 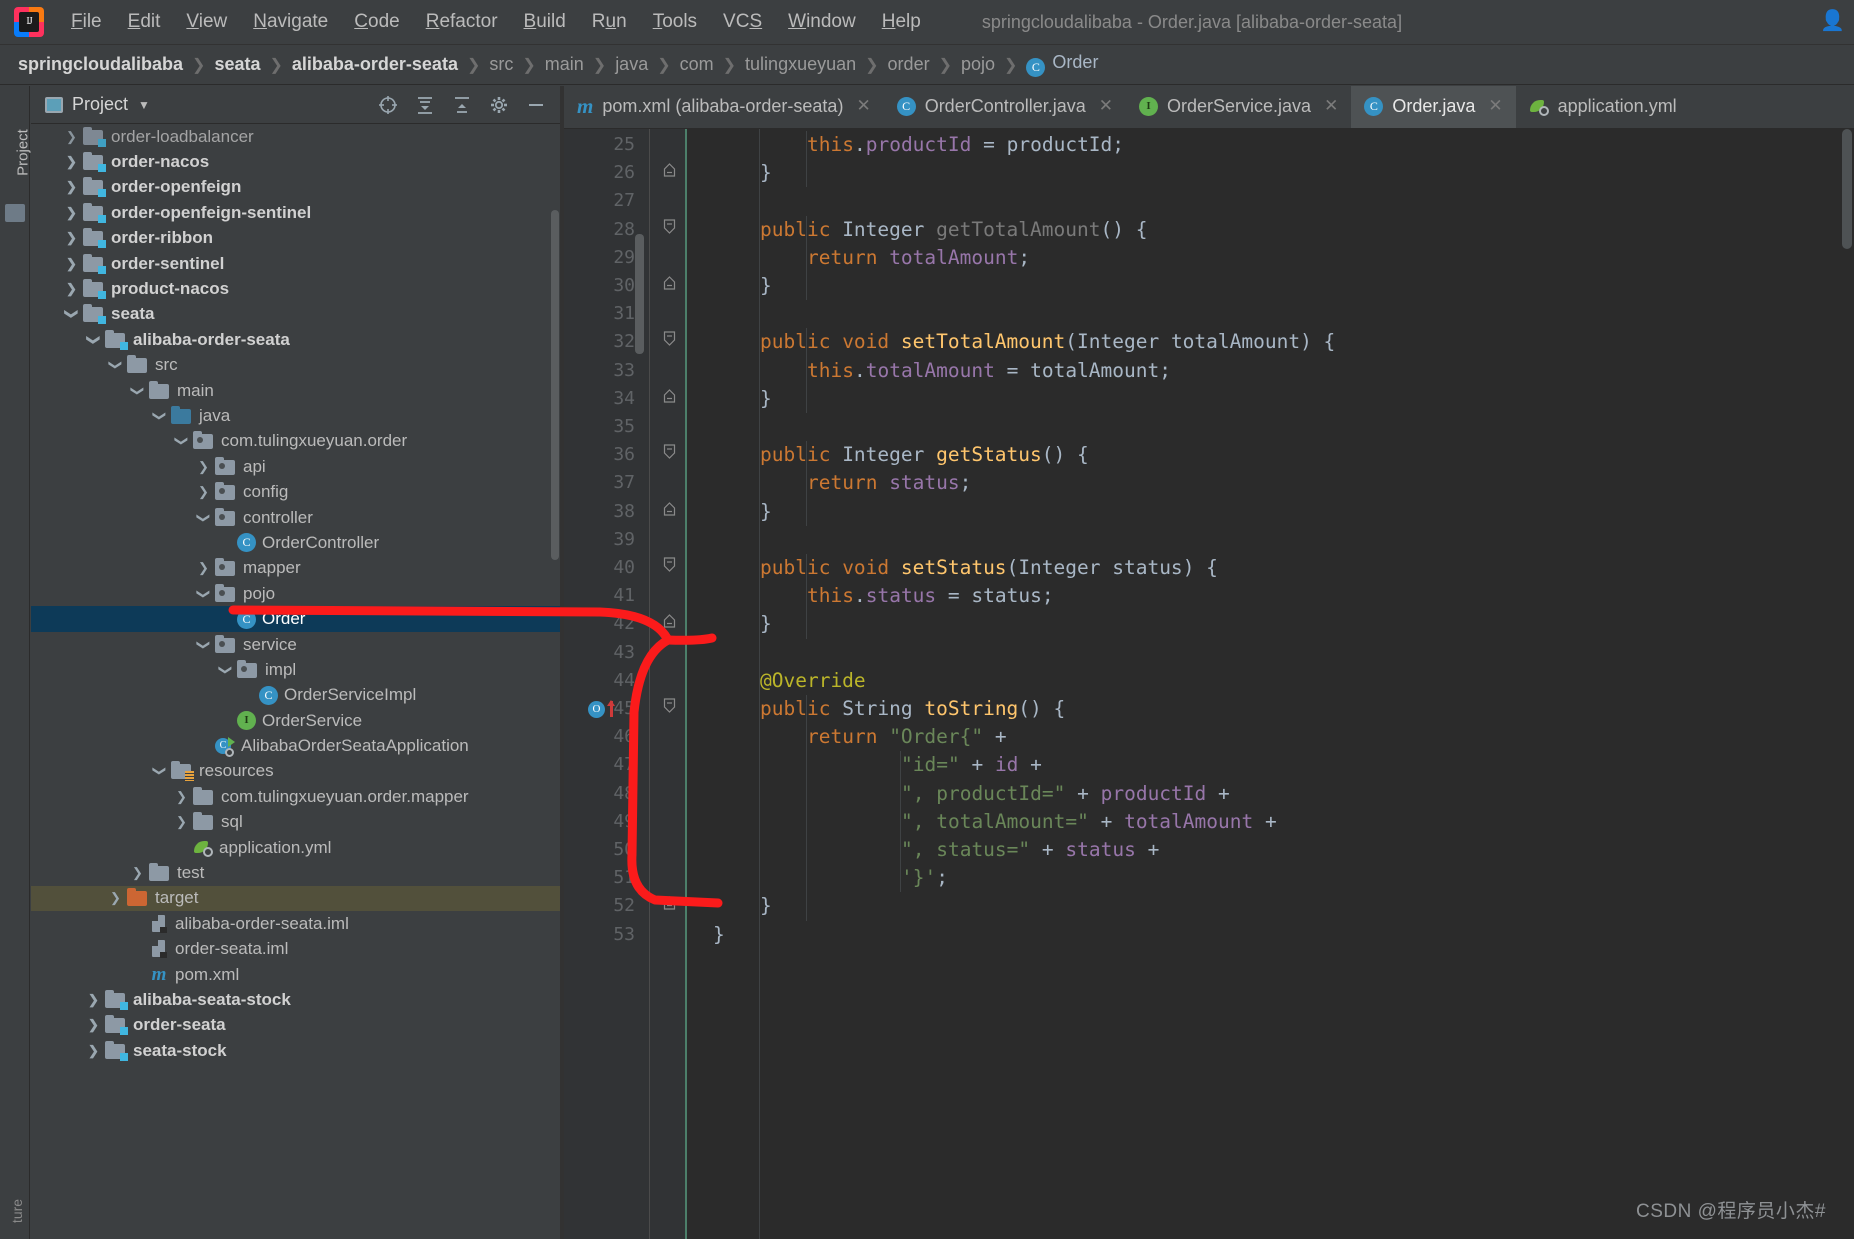 What do you see at coordinates (296, 365) in the screenshot?
I see `tree-item-src: ❯ src` at bounding box center [296, 365].